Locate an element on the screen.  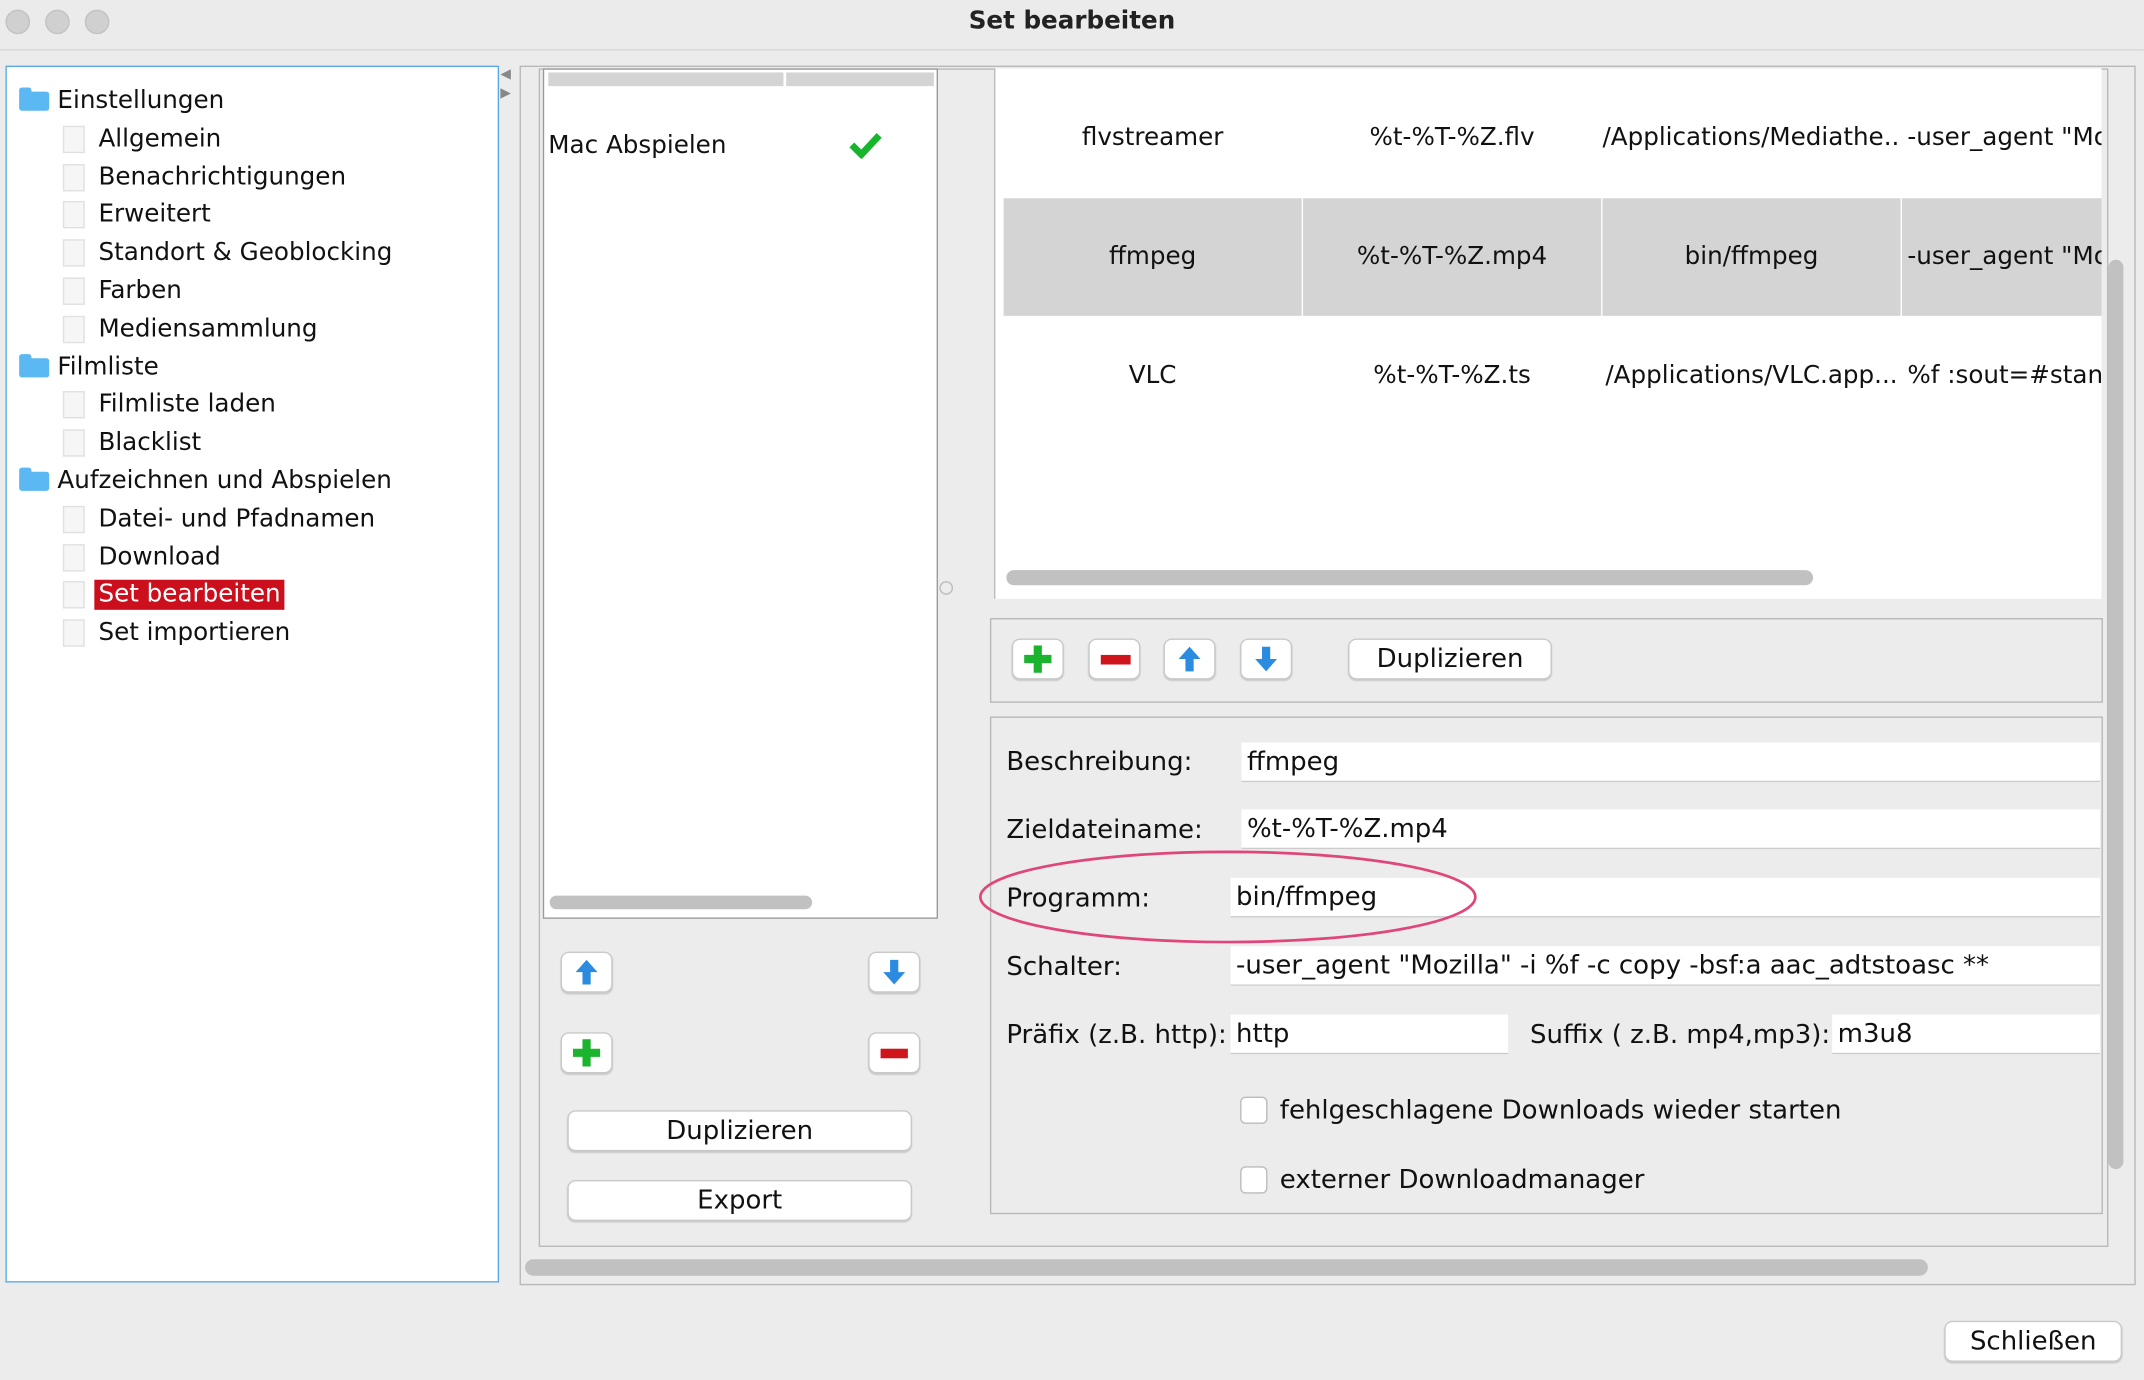
external-downloadmanager-label: externer Downloadmanager is located at coordinates (1462, 1180).